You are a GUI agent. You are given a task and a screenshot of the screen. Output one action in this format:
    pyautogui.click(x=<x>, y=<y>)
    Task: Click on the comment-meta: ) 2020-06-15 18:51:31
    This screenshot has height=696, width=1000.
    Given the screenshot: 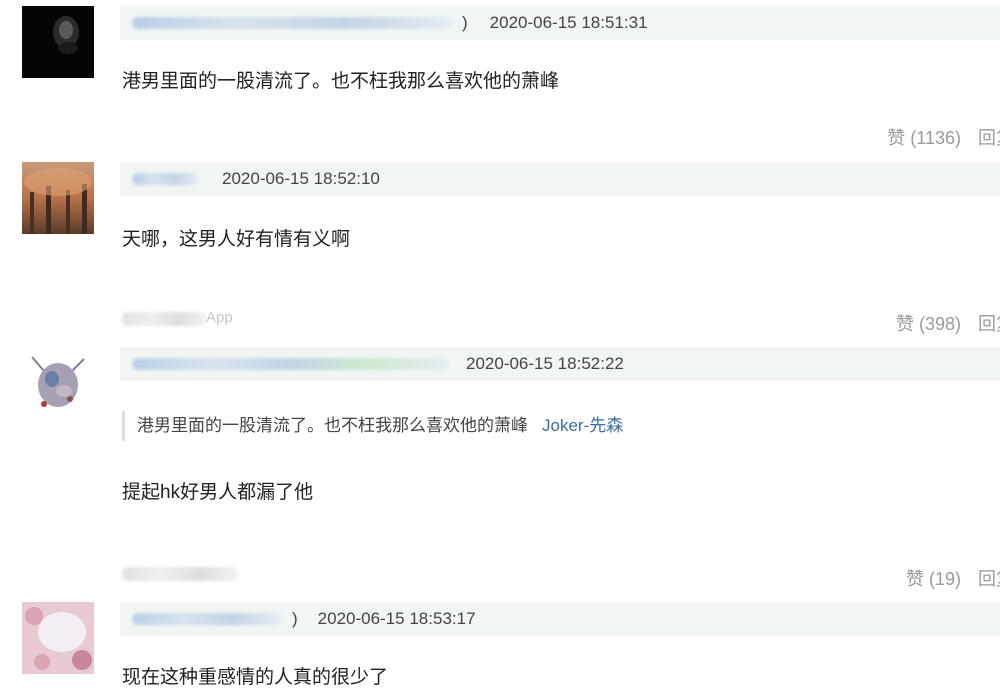 What is the action you would take?
    pyautogui.click(x=560, y=23)
    